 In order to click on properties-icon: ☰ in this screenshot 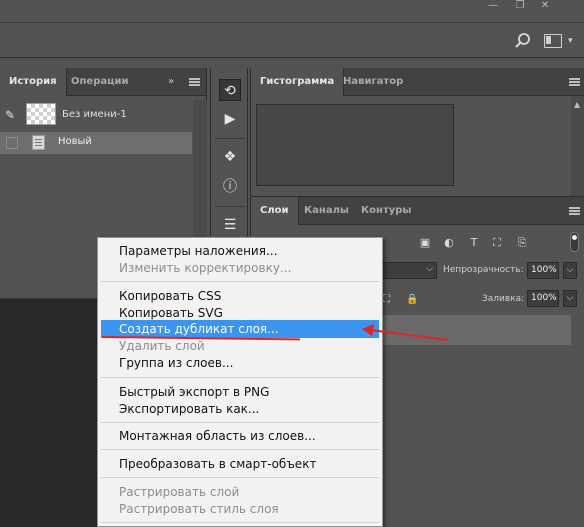, I will do `click(230, 225)`.